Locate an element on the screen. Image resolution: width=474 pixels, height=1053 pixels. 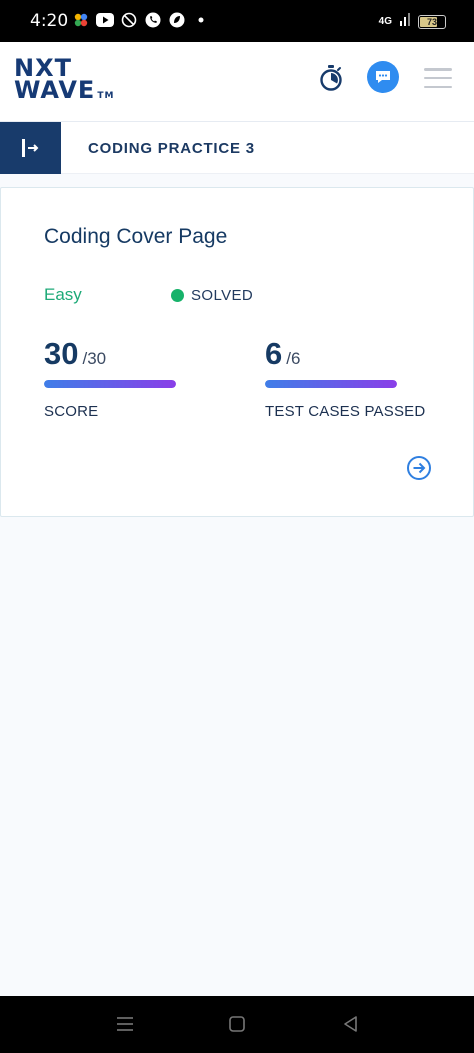
score-value: 30 is located at coordinates (61, 353).